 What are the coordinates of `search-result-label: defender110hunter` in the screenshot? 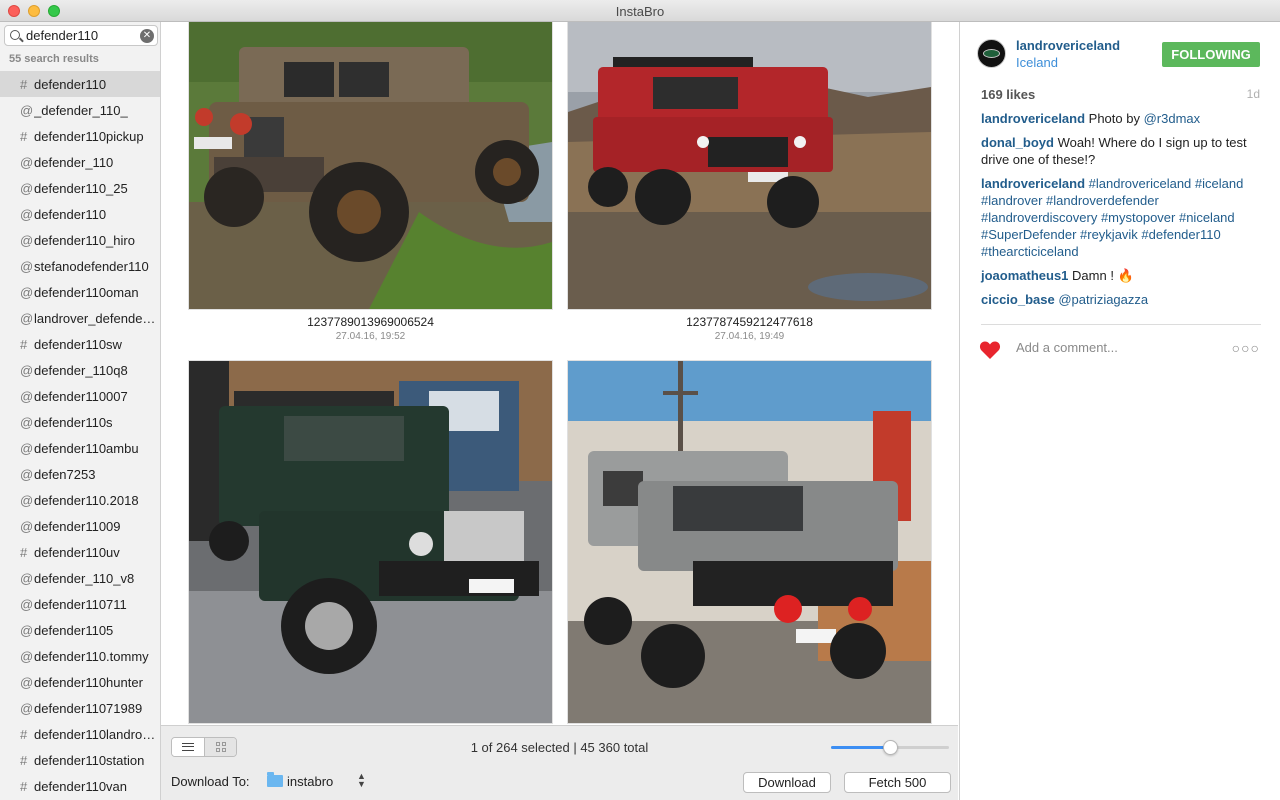 It's located at (88, 682).